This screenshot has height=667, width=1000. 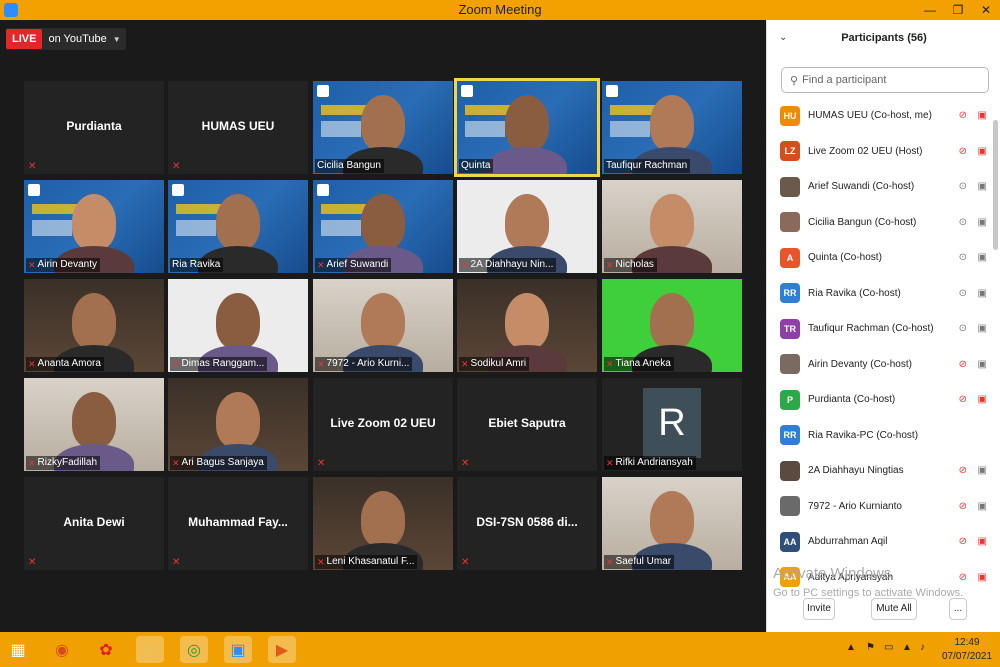 What do you see at coordinates (647, 166) in the screenshot?
I see `tile-name-label: Taufiqur Rachman` at bounding box center [647, 166].